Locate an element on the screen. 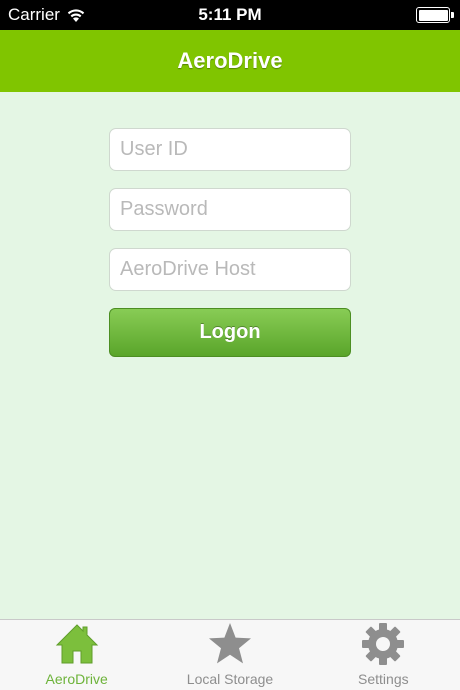  gear-icon is located at coordinates (383, 644).